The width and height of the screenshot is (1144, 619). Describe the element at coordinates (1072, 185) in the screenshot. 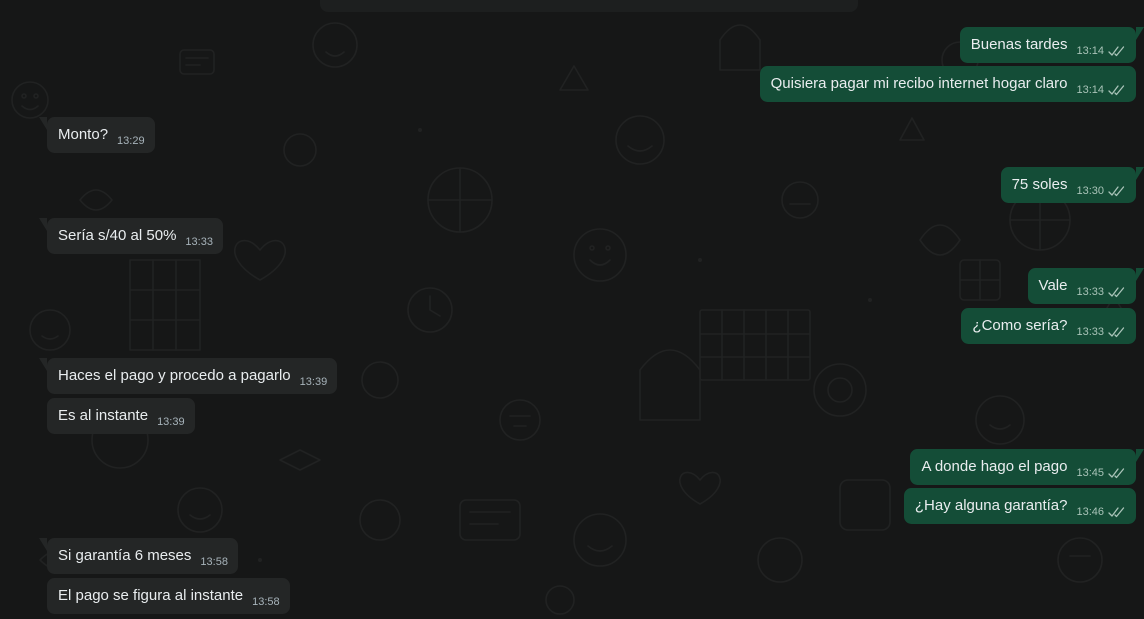

I see `outgoing-message: 75 soles 13:30` at that location.